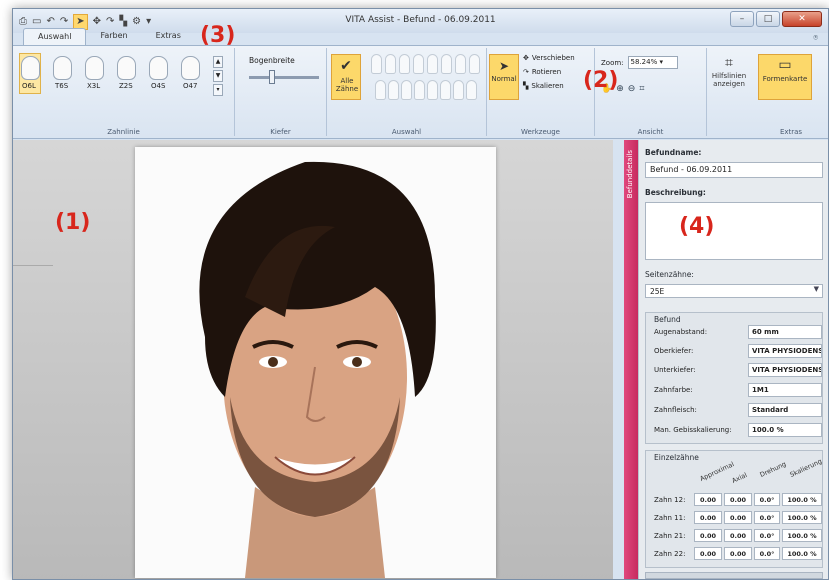  What do you see at coordinates (94, 68) in the screenshot?
I see `tooth-shape-x3l` at bounding box center [94, 68].